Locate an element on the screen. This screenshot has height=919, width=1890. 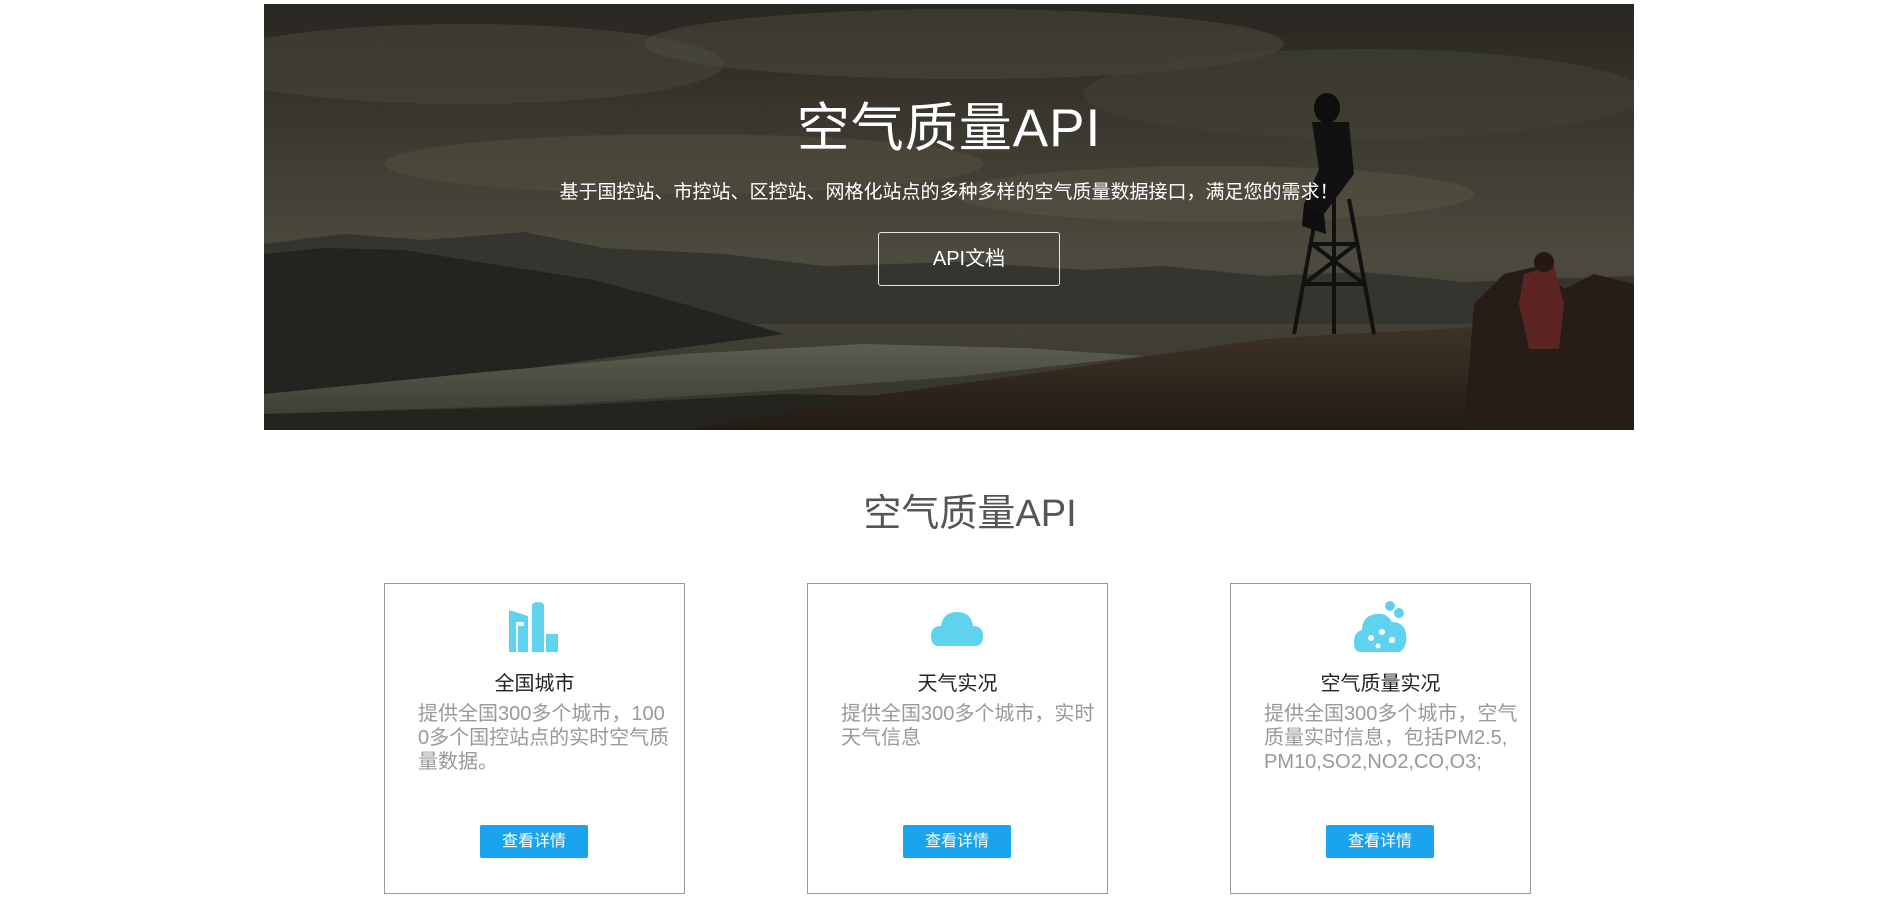
api-docs-button: API文档 is located at coordinates (969, 259).